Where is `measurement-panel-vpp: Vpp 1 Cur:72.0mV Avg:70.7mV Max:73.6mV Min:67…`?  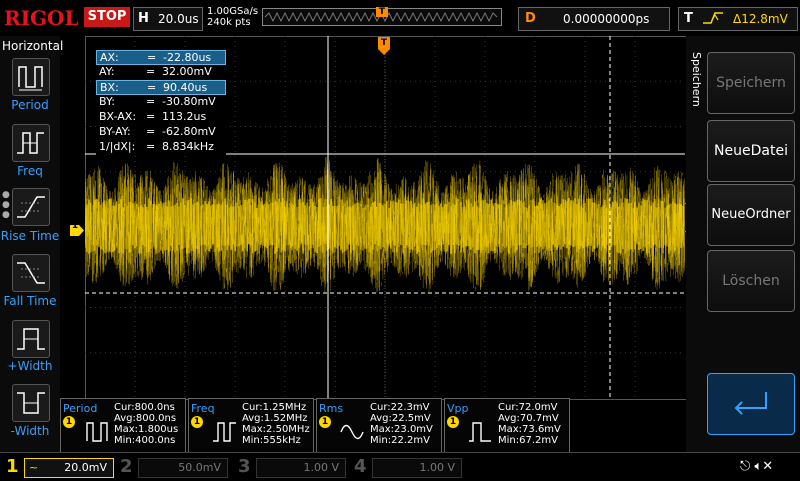 measurement-panel-vpp: Vpp 1 Cur:72.0mV Avg:70.7mV Max:73.6mV Min:67… is located at coordinates (507, 426).